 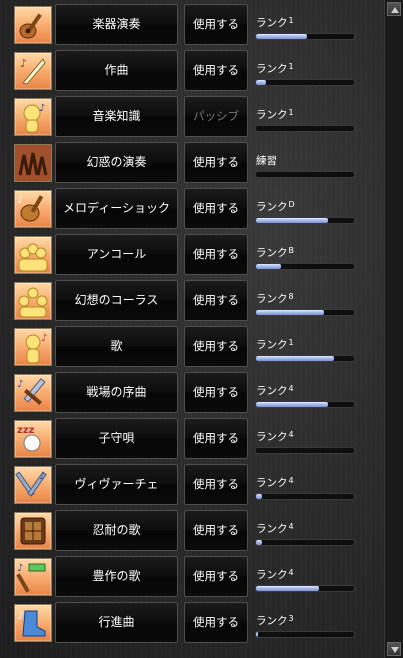 I want to click on skill-name-button: 子守唄, so click(x=116, y=438).